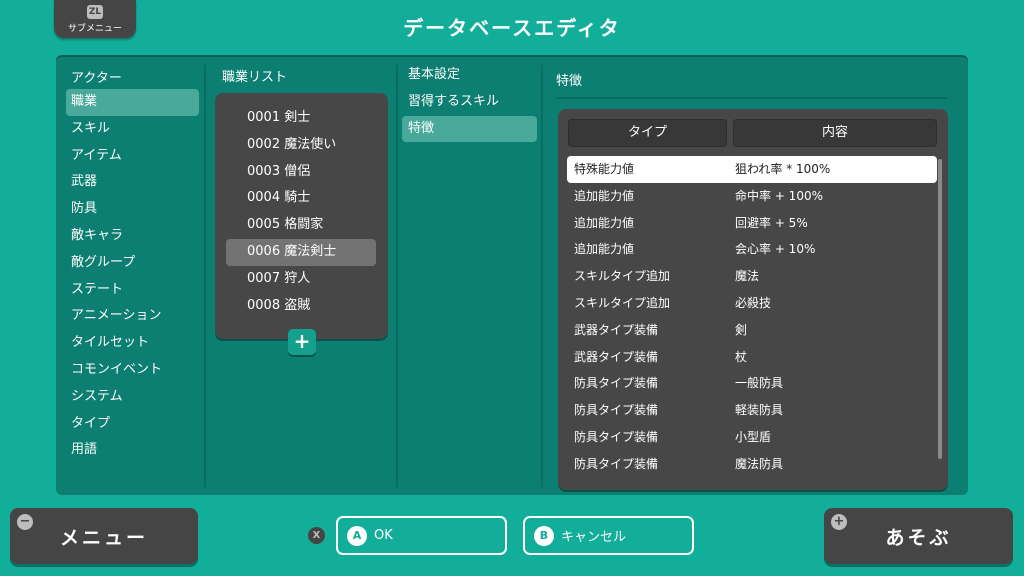 The height and width of the screenshot is (576, 1024). Describe the element at coordinates (604, 169) in the screenshot. I see `trait-type: 特殊能力値` at that location.